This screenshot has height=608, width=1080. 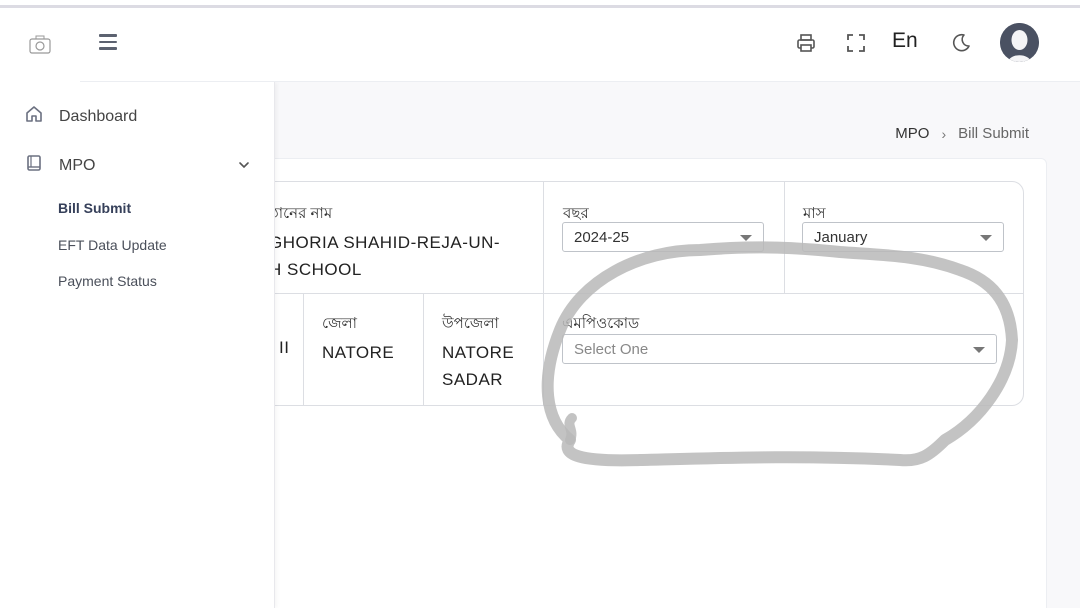 I want to click on print-icon, so click(x=806, y=43).